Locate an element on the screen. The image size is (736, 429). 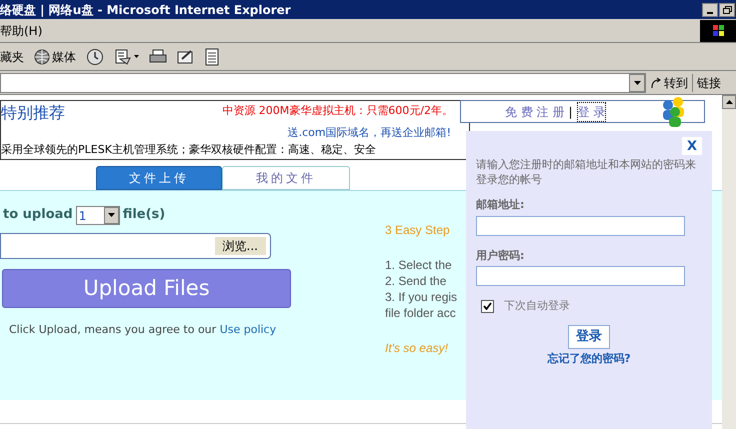
step-text: 2. Send the is located at coordinates (416, 281).